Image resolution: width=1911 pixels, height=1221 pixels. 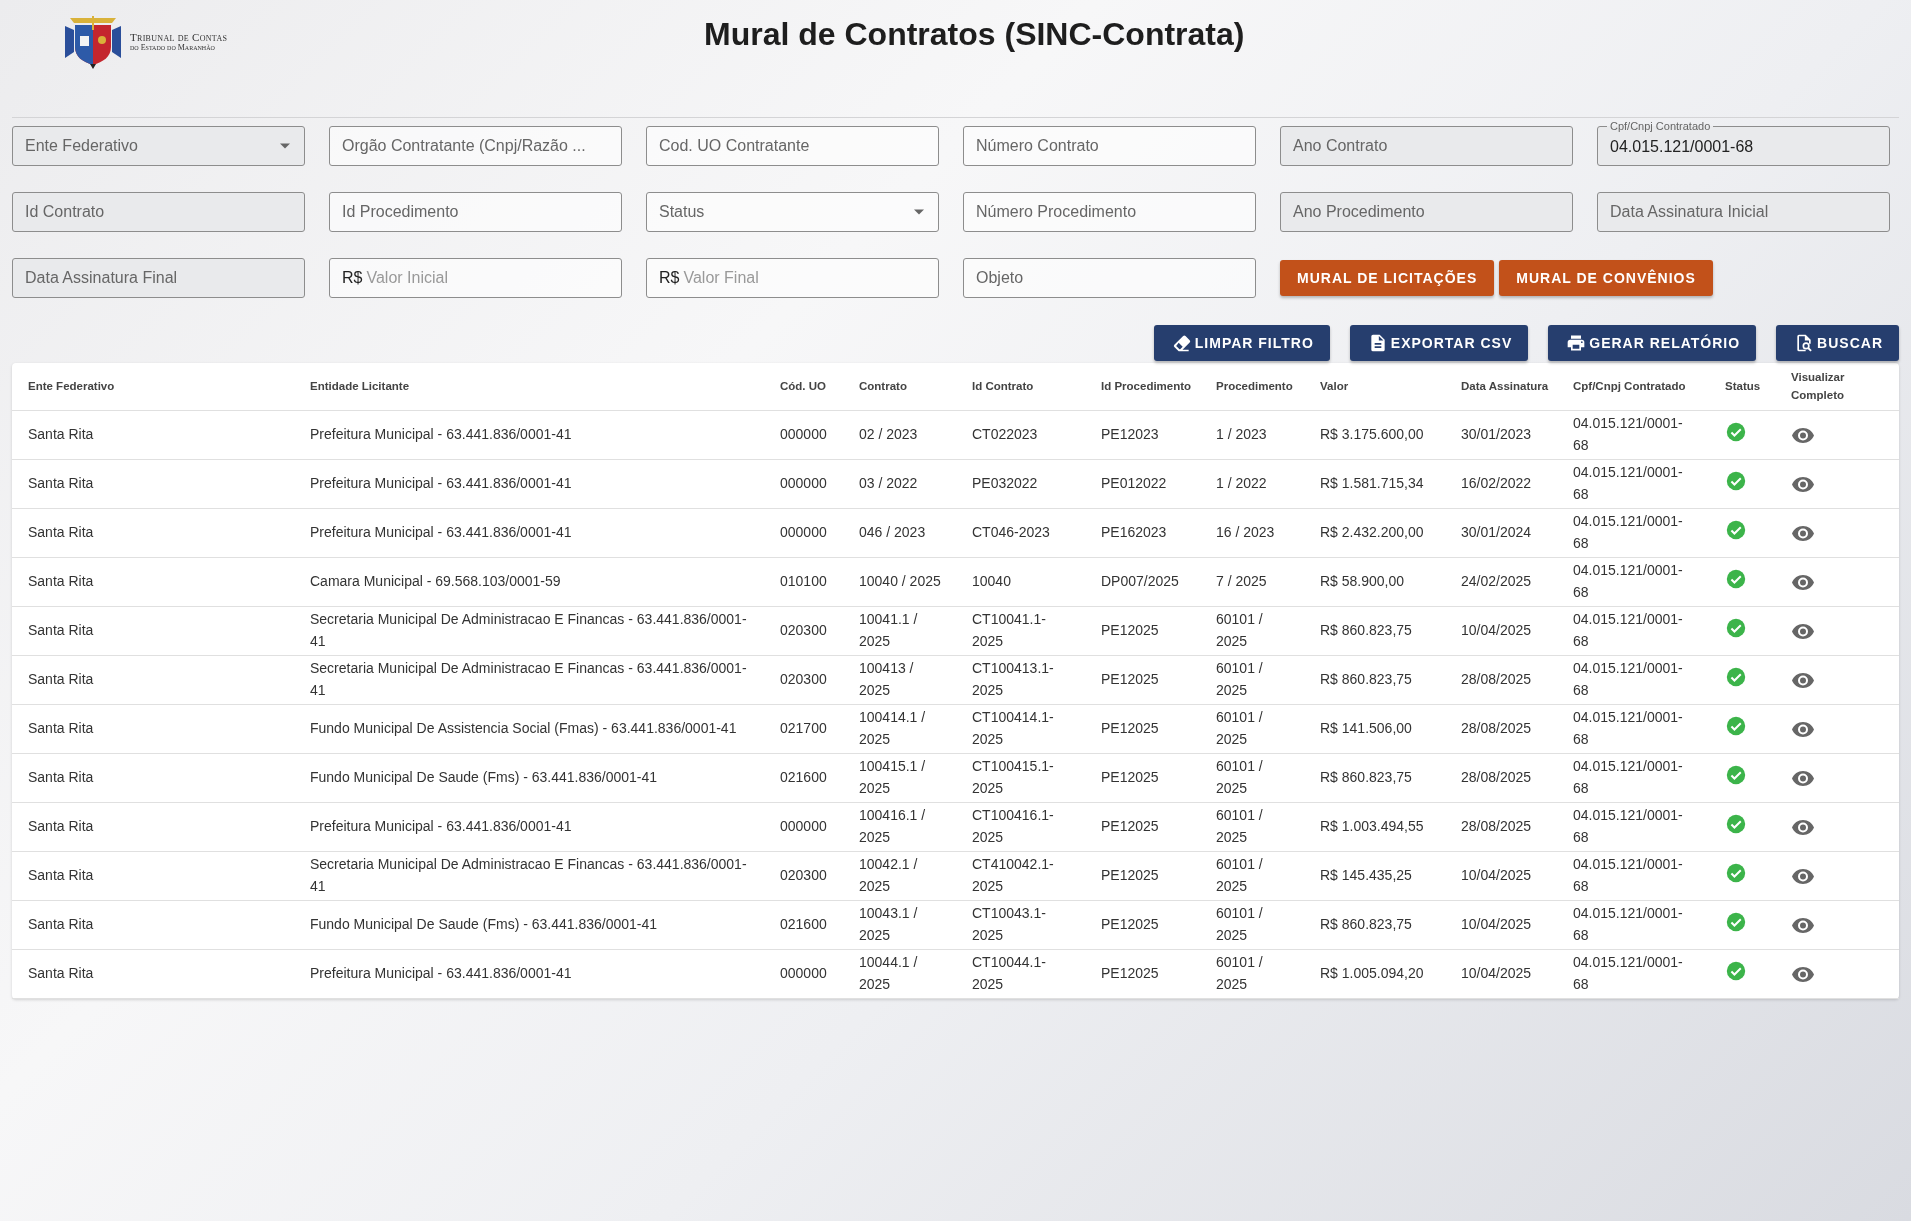 What do you see at coordinates (529, 876) in the screenshot?
I see `table-cell: Secretaria Municipal De Administracao E Financas - 63.441.836/0001-41` at bounding box center [529, 876].